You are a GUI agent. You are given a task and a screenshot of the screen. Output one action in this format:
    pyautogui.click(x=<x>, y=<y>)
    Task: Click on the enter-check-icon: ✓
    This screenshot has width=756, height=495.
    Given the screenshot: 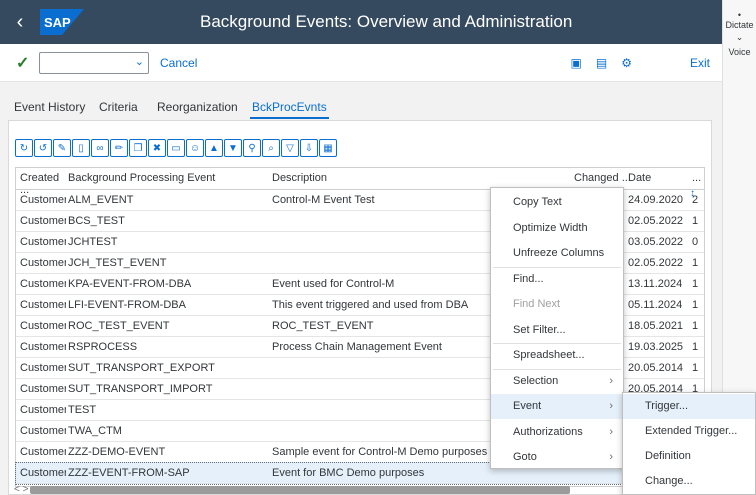 What is the action you would take?
    pyautogui.click(x=22, y=63)
    